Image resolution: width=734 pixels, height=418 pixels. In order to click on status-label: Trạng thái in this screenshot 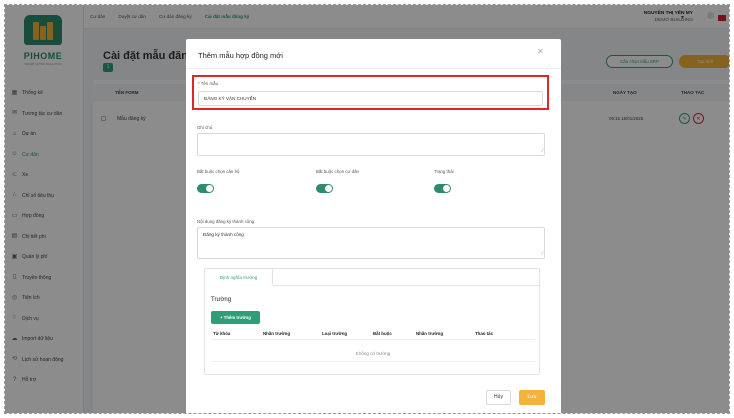, I will do `click(444, 171)`.